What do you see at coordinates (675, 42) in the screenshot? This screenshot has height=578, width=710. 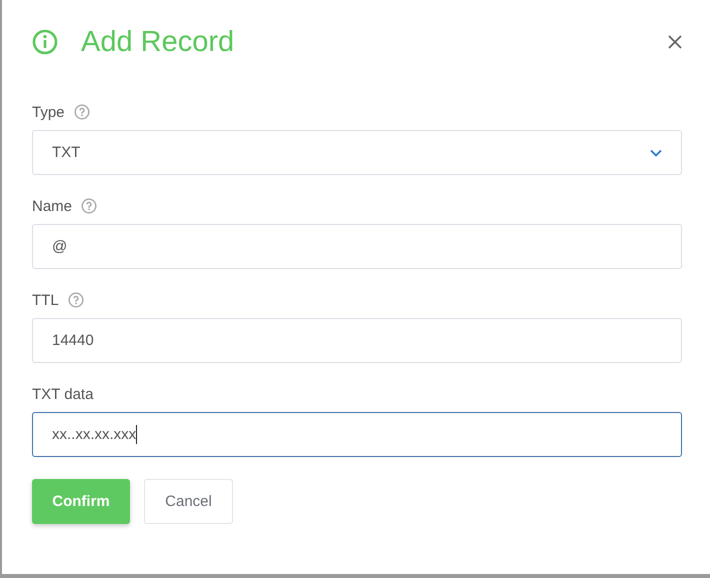 I see `close-icon` at bounding box center [675, 42].